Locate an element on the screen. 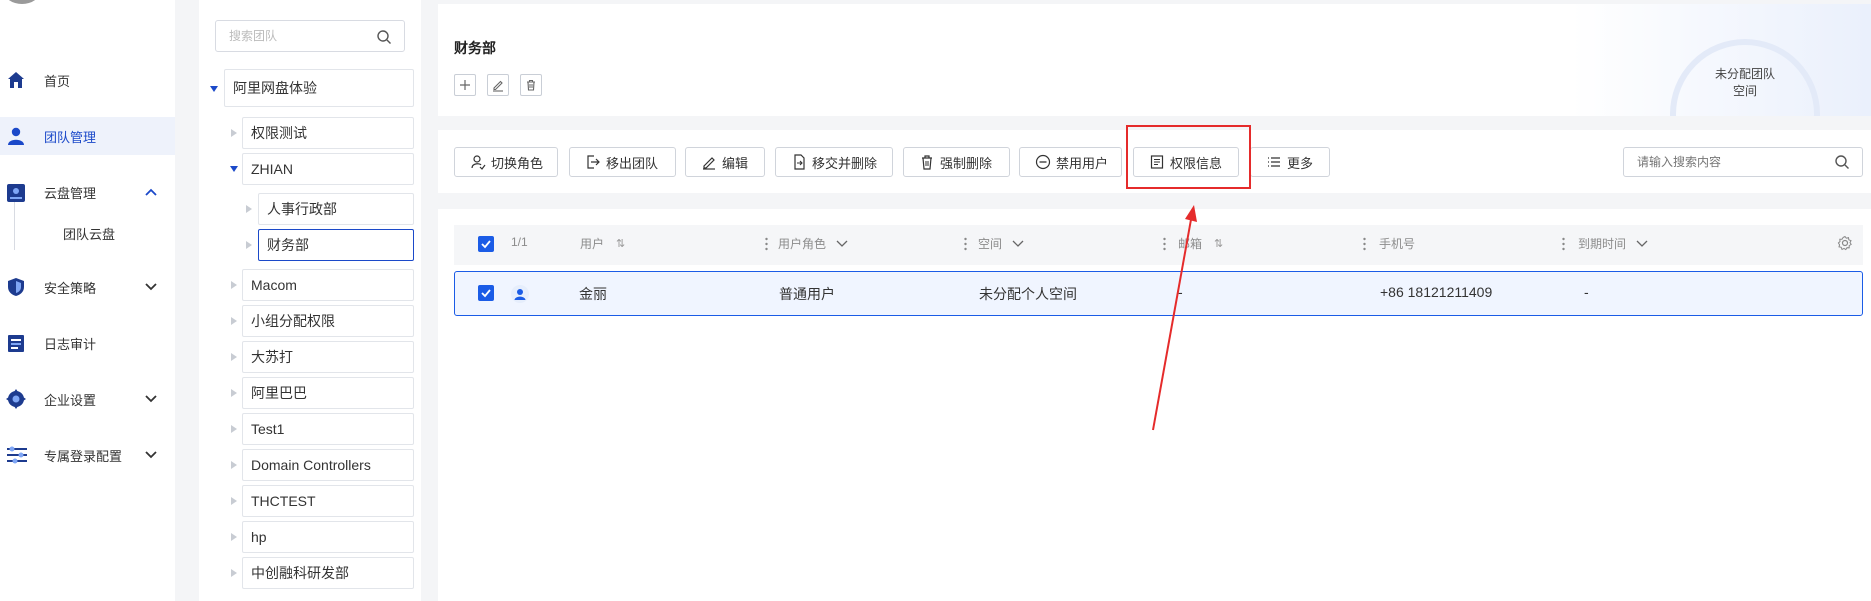 This screenshot has height=601, width=1871. highlight-annotation-box is located at coordinates (1188, 157).